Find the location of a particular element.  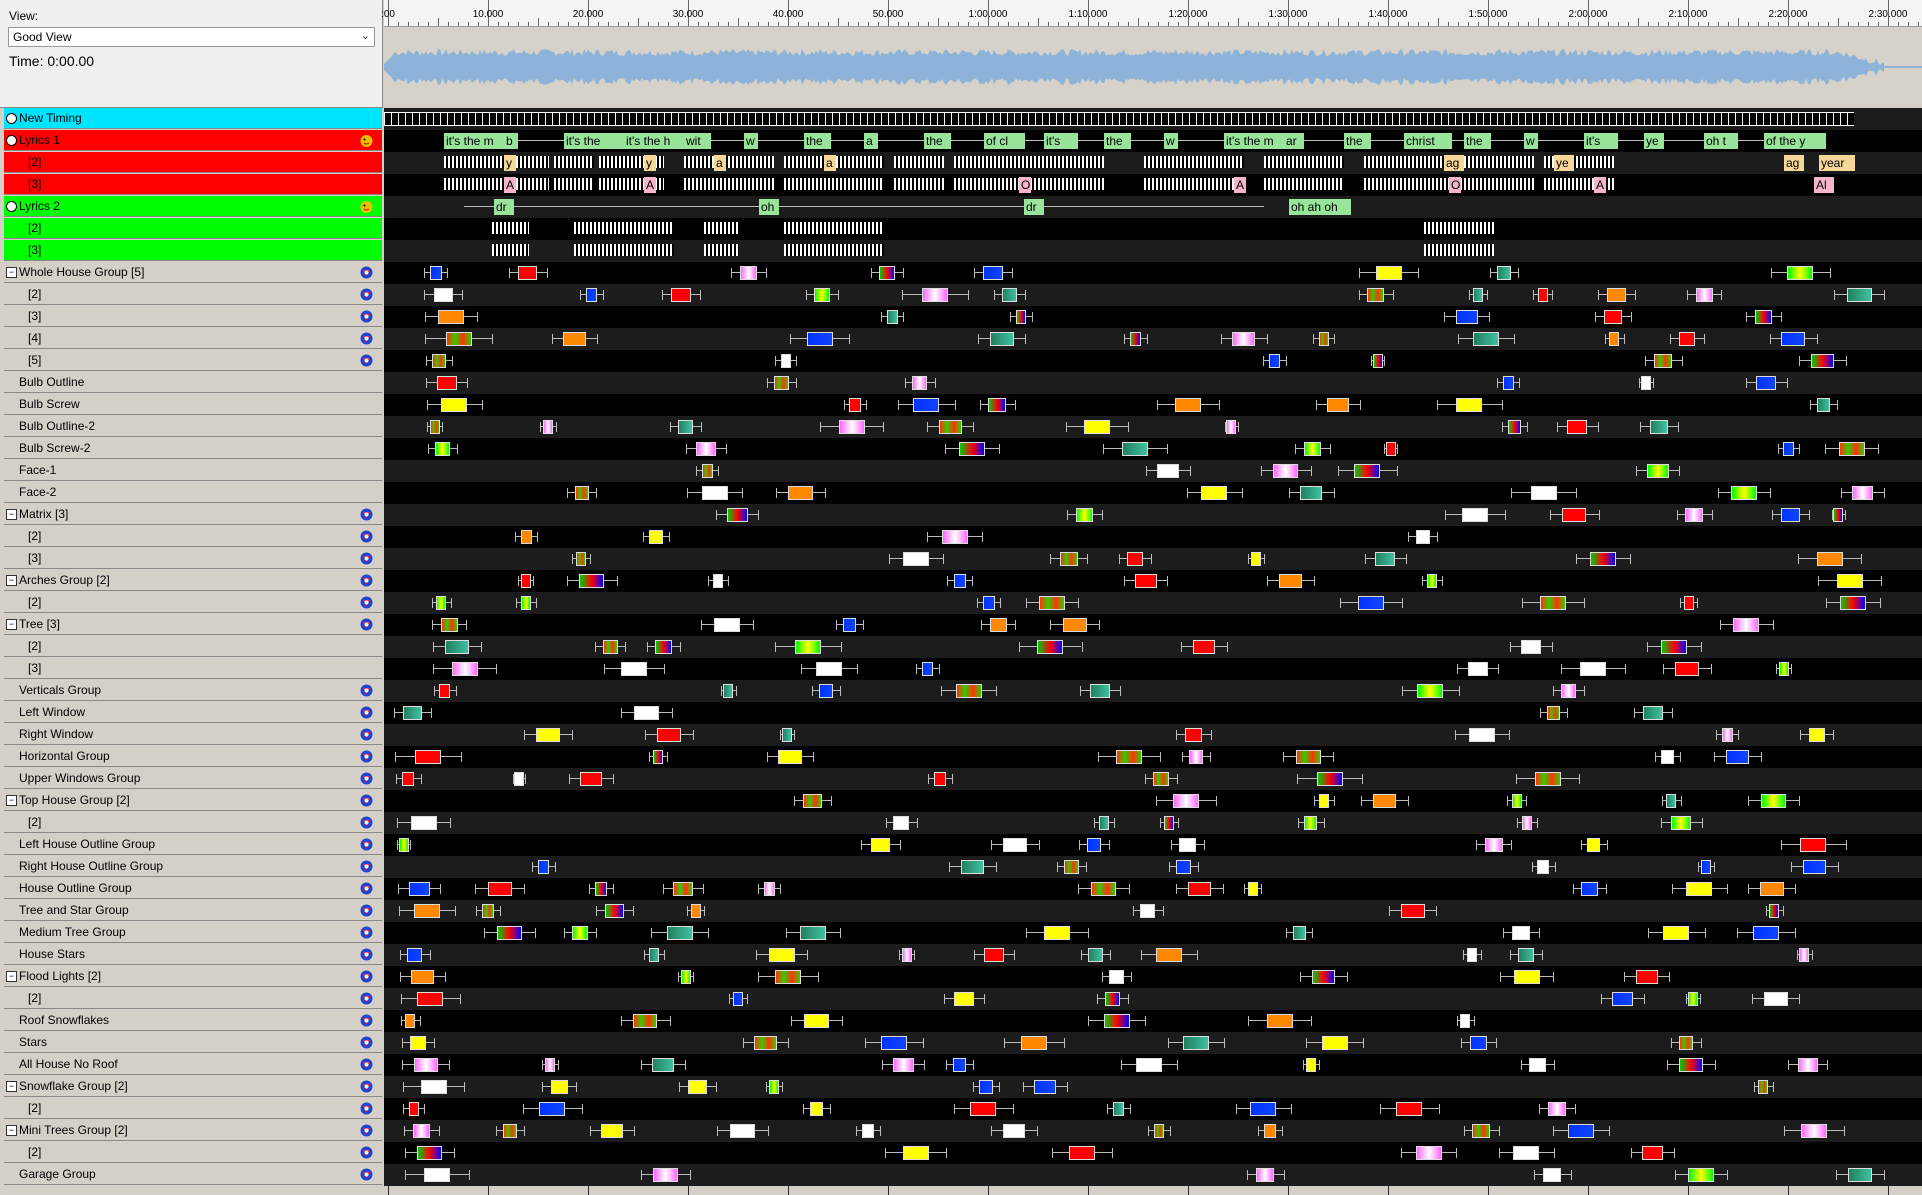

phoneme-label: y is located at coordinates (510, 163).